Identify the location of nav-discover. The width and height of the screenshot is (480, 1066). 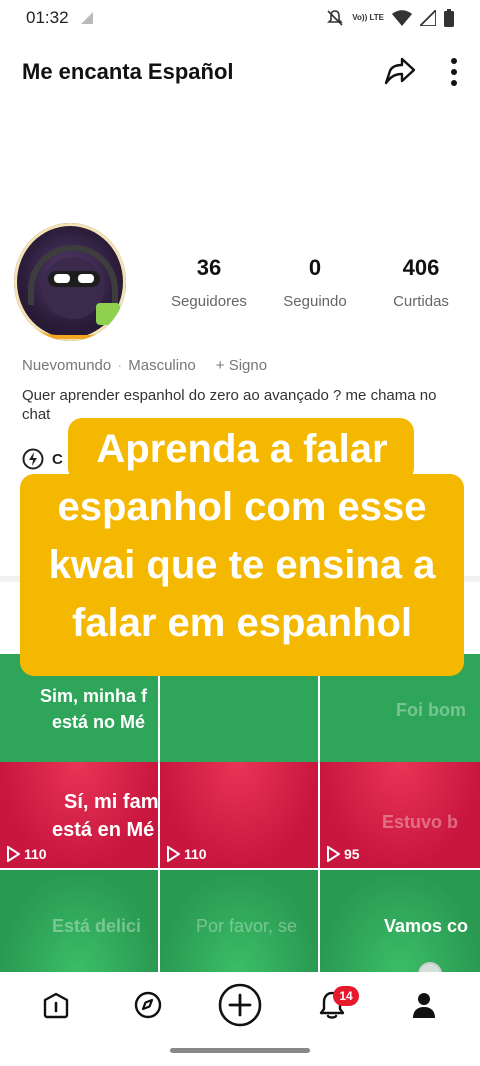
(148, 1005).